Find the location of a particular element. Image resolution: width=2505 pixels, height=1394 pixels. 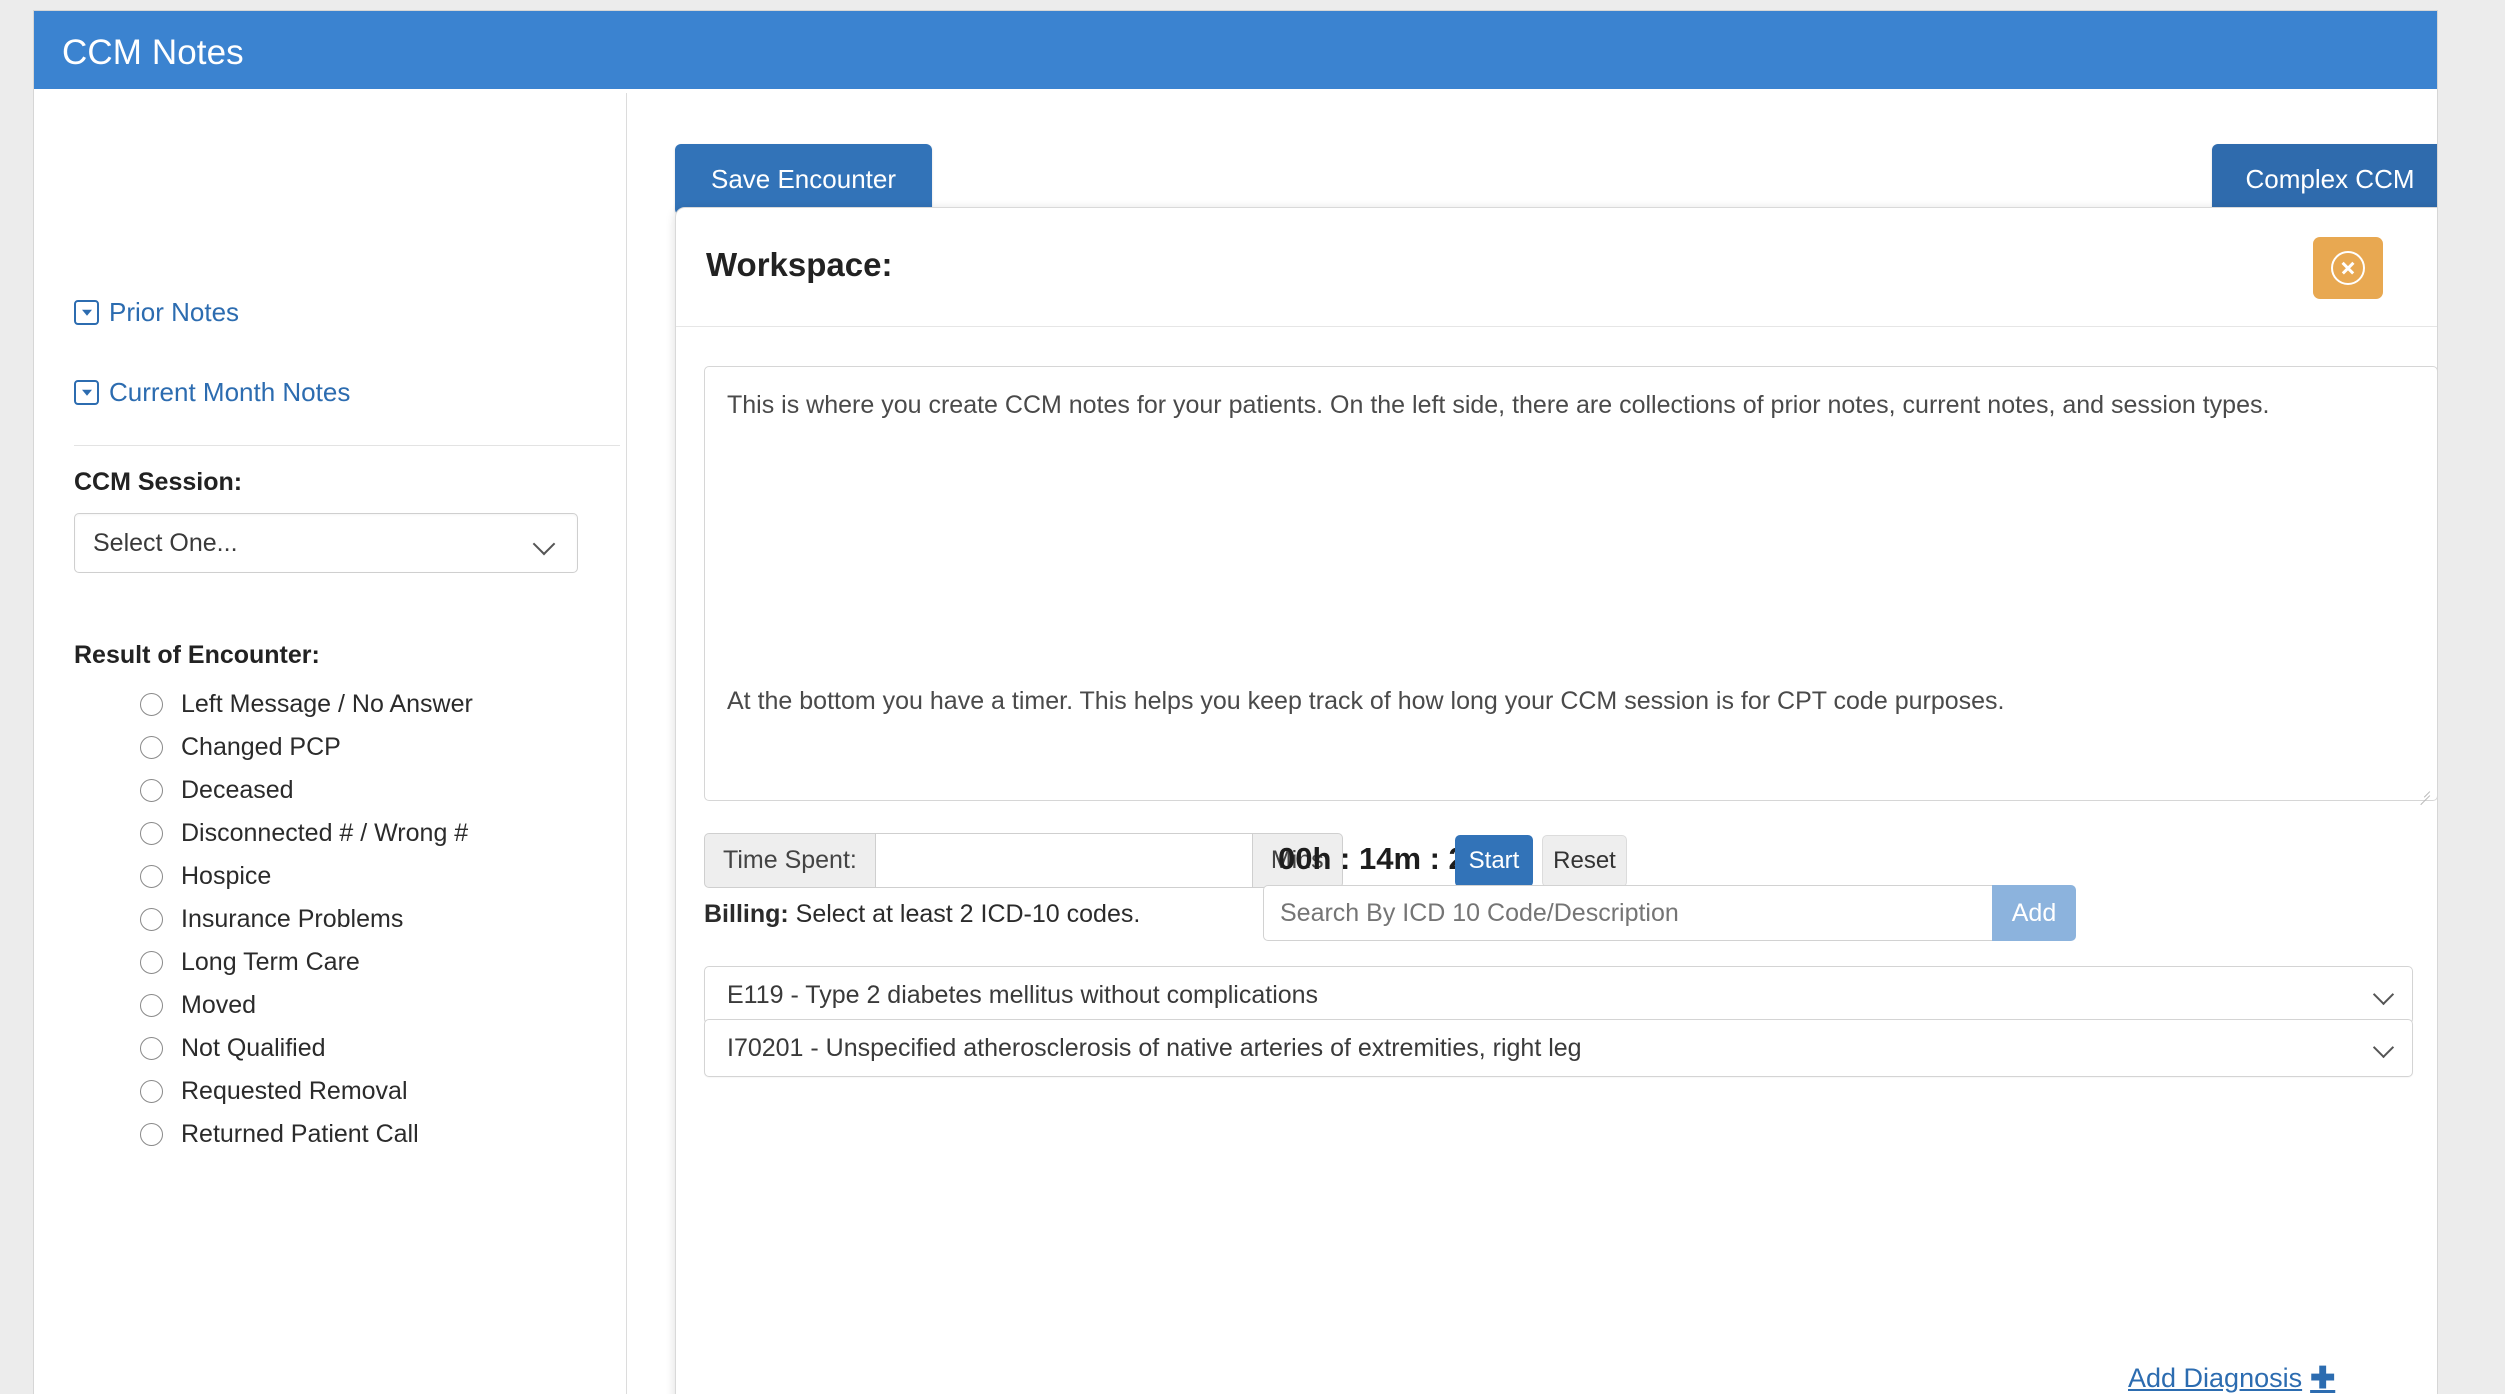

radio-option: Disconnected # / Wrong # is located at coordinates (306, 833).